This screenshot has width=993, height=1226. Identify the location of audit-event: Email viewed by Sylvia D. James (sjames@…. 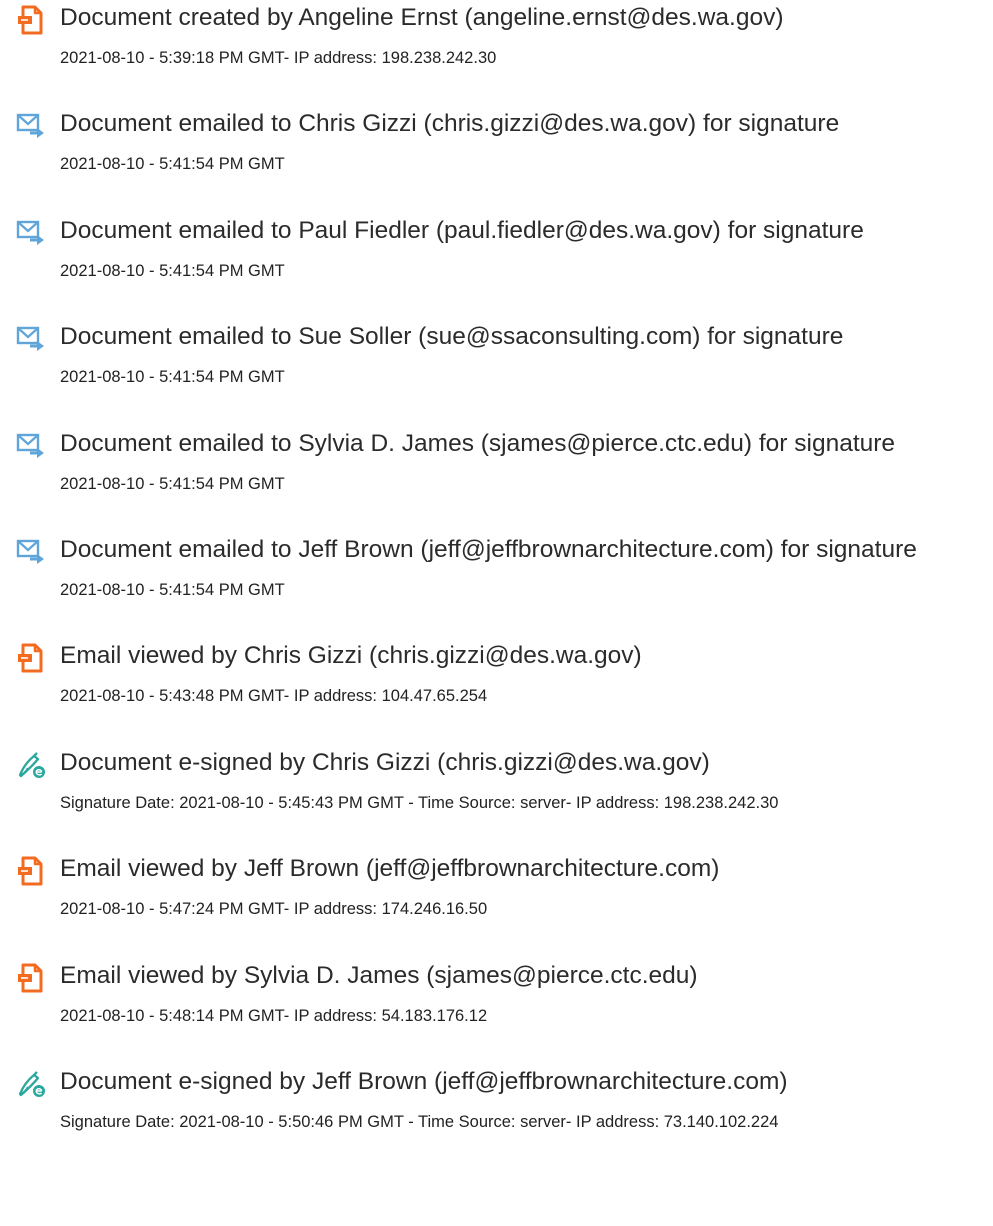
(496, 1001).